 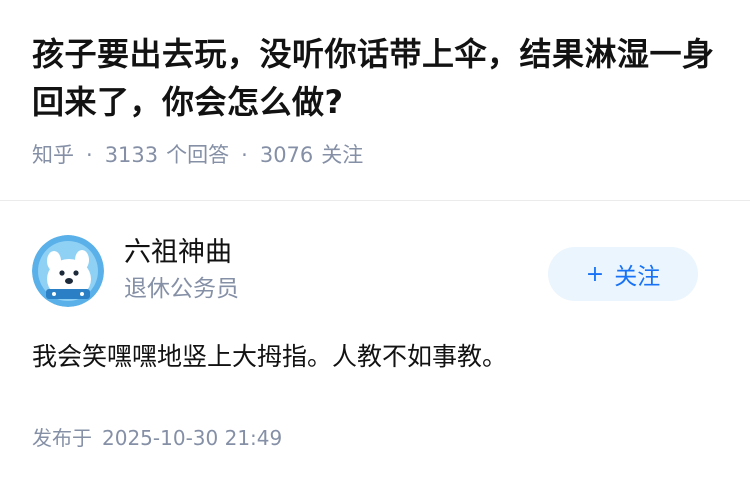 What do you see at coordinates (131, 155) in the screenshot?
I see `answer-count: 3133` at bounding box center [131, 155].